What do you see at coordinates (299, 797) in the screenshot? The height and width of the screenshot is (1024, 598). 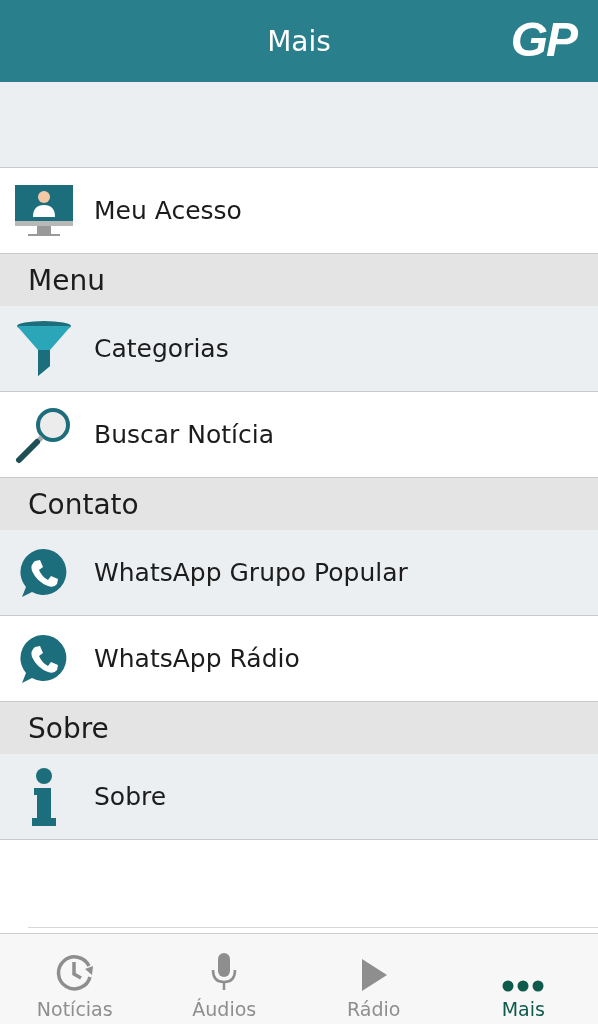 I see `menu-item: Sobre` at bounding box center [299, 797].